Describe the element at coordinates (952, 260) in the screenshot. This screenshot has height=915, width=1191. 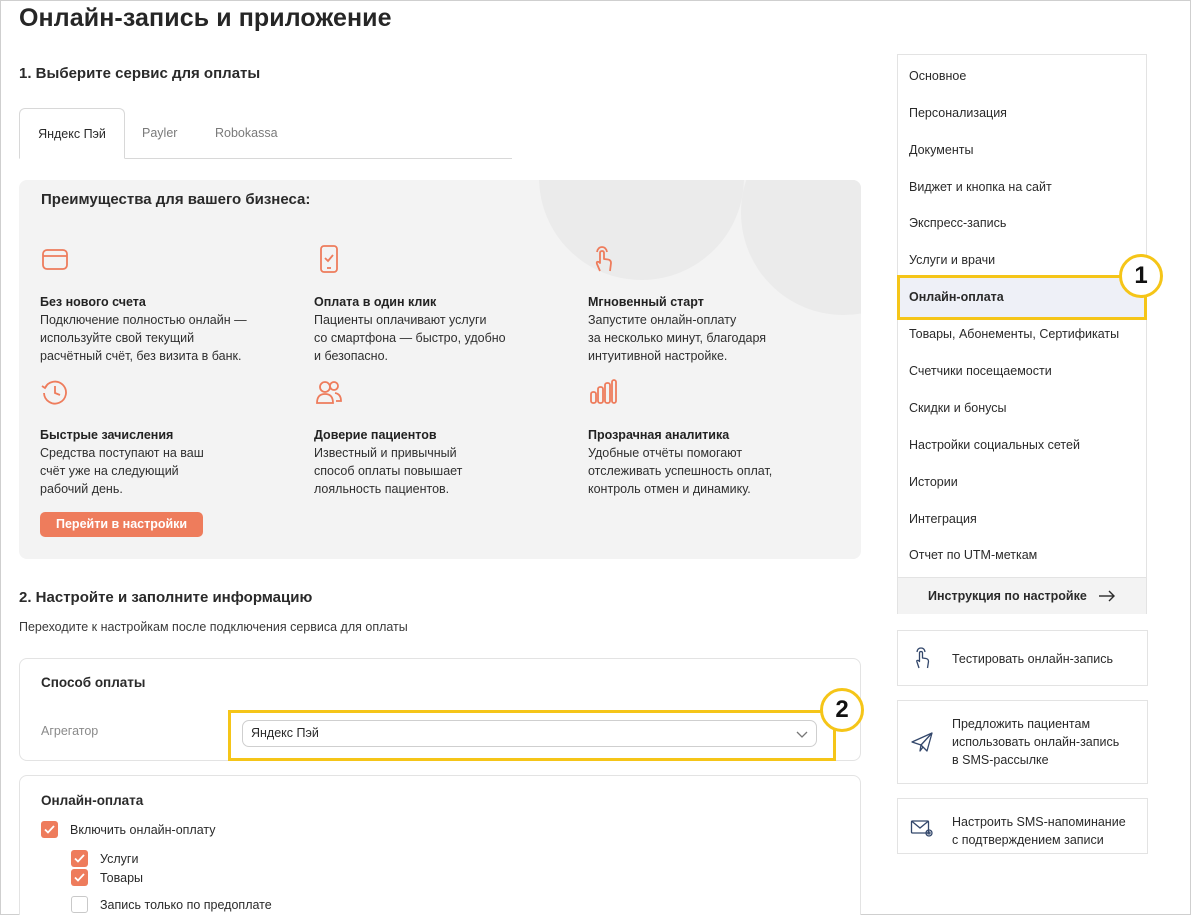
I see `sidebar-item-services-doctors: Услуги и врачи` at that location.